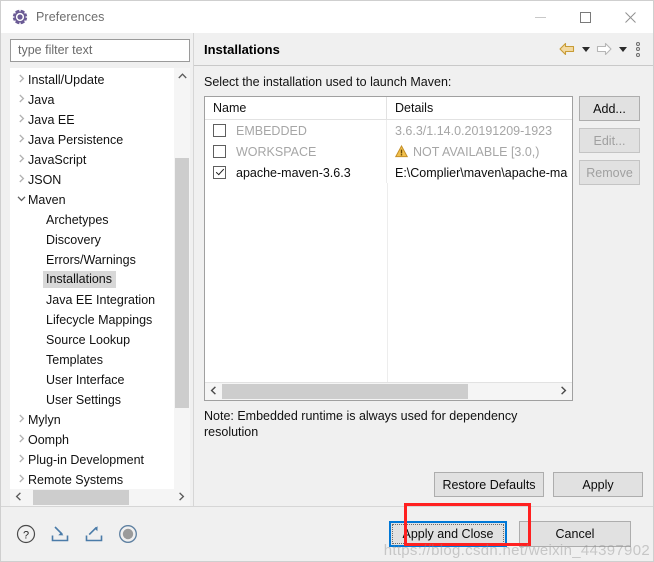  I want to click on sidebar-item-label: Plug-in Development, so click(86, 459).